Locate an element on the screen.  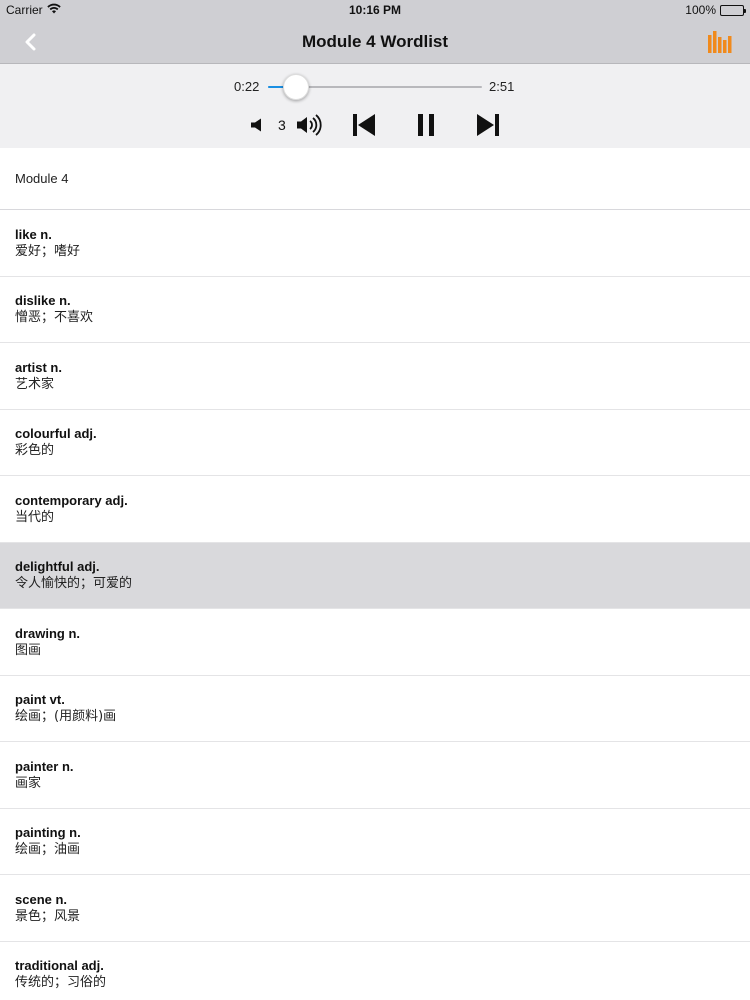
word-term: traditional adj. is located at coordinates (59, 966).